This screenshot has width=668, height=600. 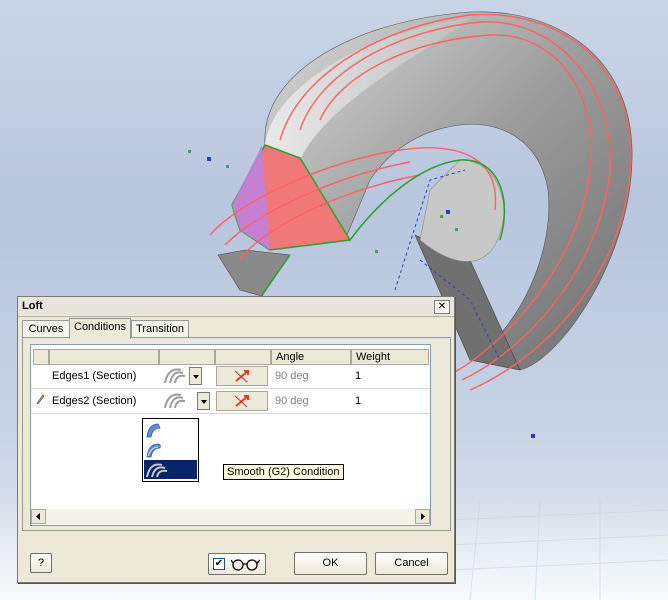 What do you see at coordinates (203, 401) in the screenshot?
I see `row2-condition-dropdown` at bounding box center [203, 401].